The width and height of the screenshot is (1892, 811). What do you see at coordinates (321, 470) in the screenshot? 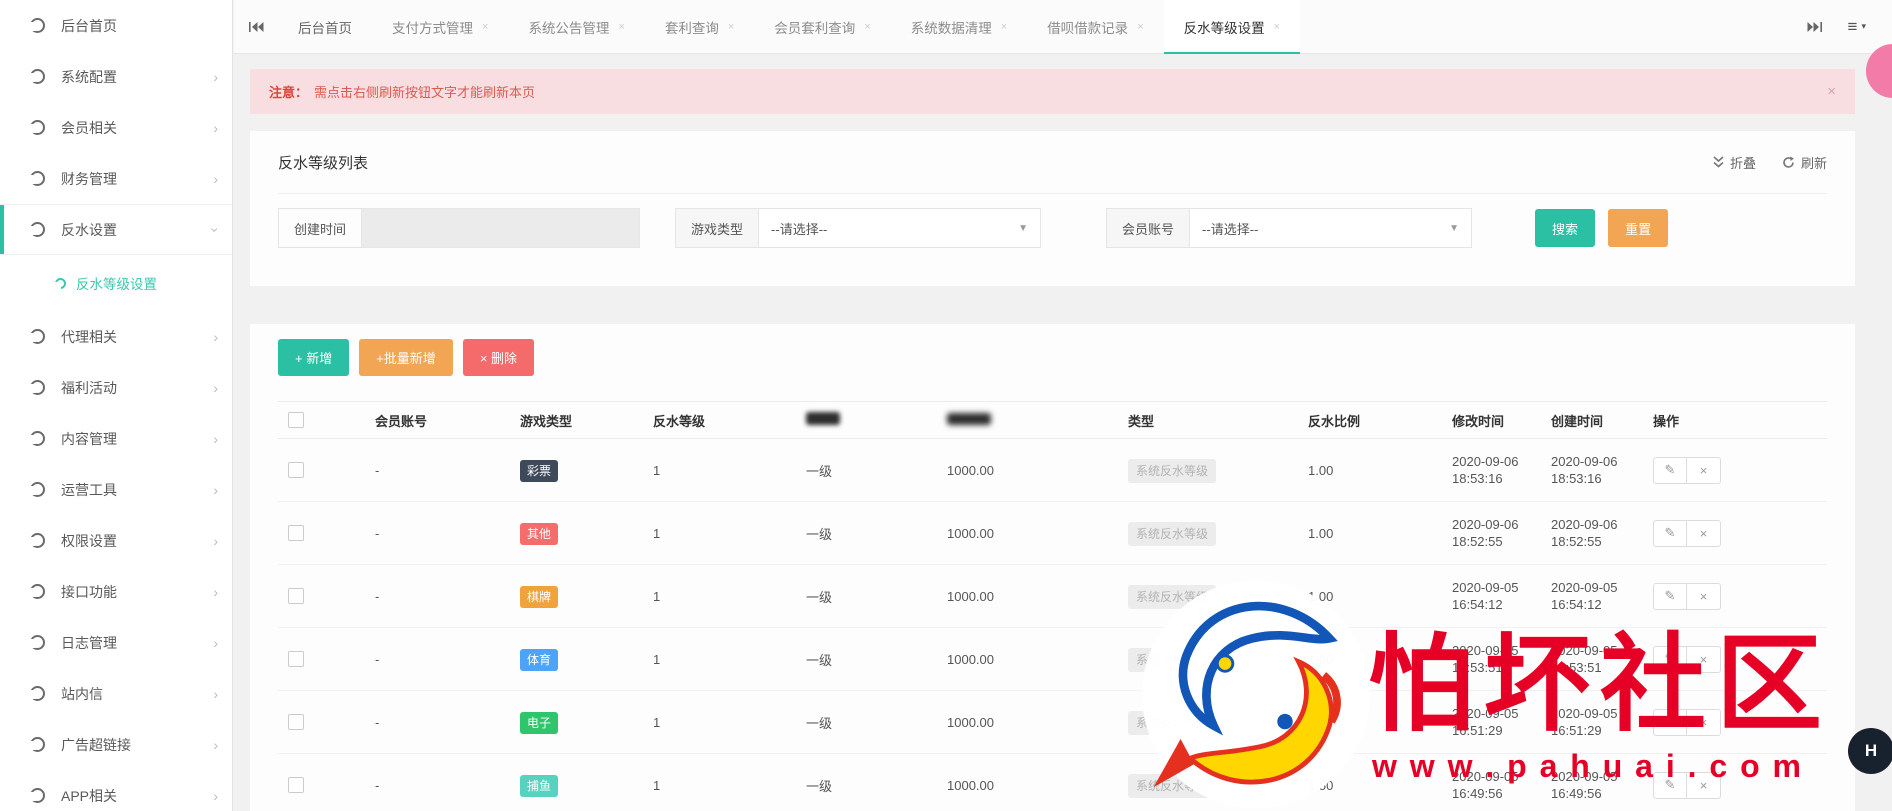
I see `cell-checkbox` at bounding box center [321, 470].